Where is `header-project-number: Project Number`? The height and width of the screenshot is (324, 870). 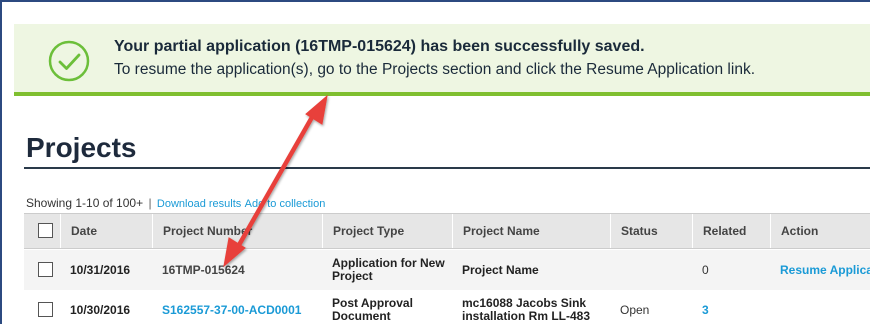 header-project-number: Project Number is located at coordinates (237, 231).